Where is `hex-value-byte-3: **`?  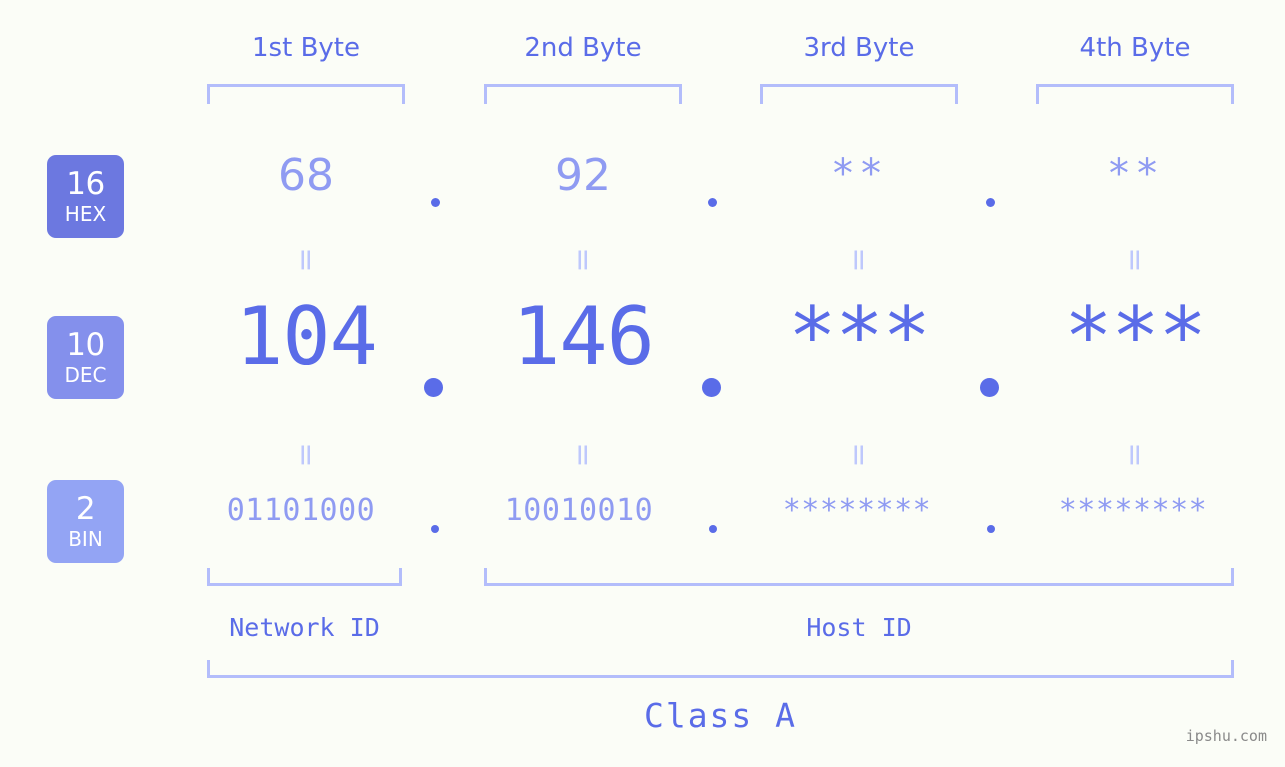
hex-value-byte-3: ** is located at coordinates (859, 174).